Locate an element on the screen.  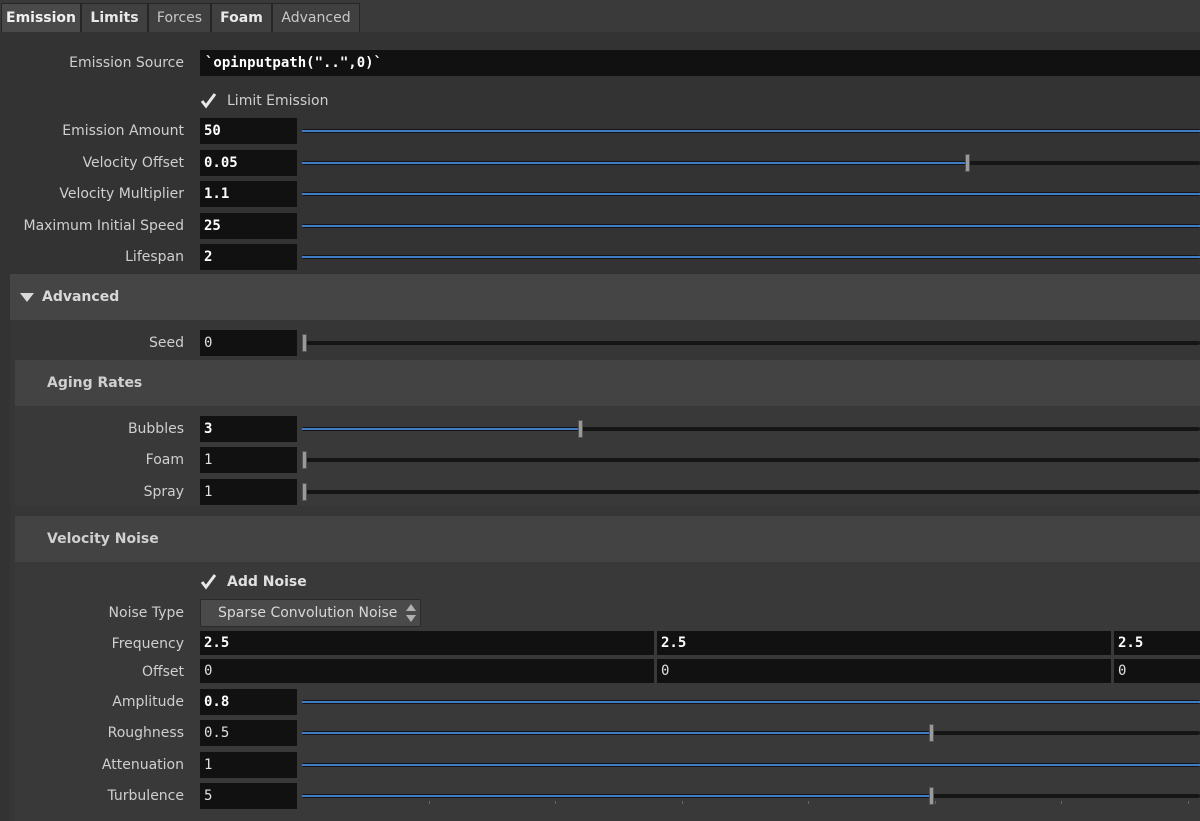
spray-row: Spray 1 is located at coordinates (600, 492).